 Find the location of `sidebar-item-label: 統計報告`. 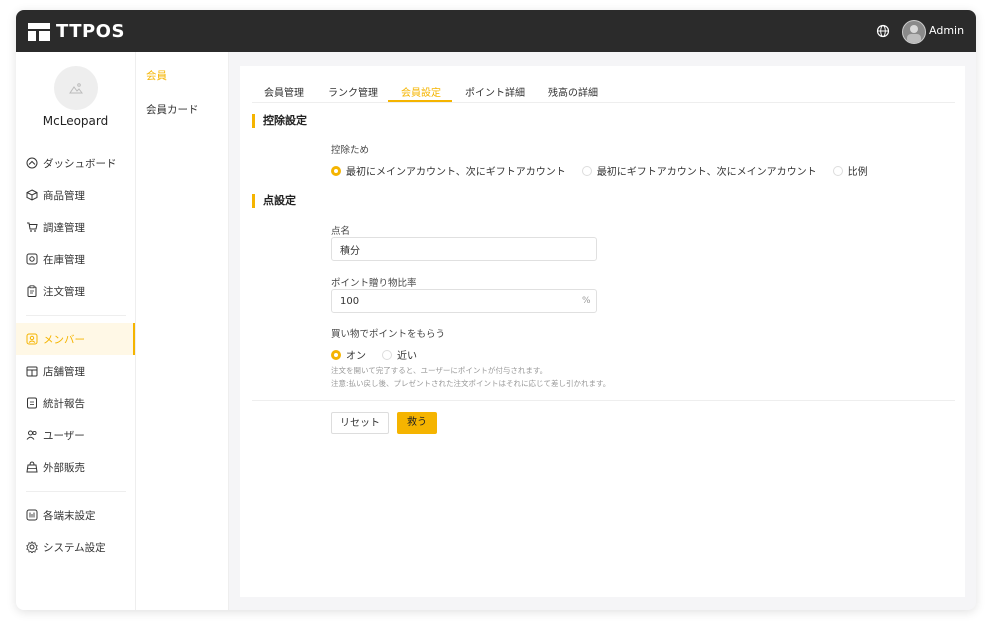

sidebar-item-label: 統計報告 is located at coordinates (64, 403).